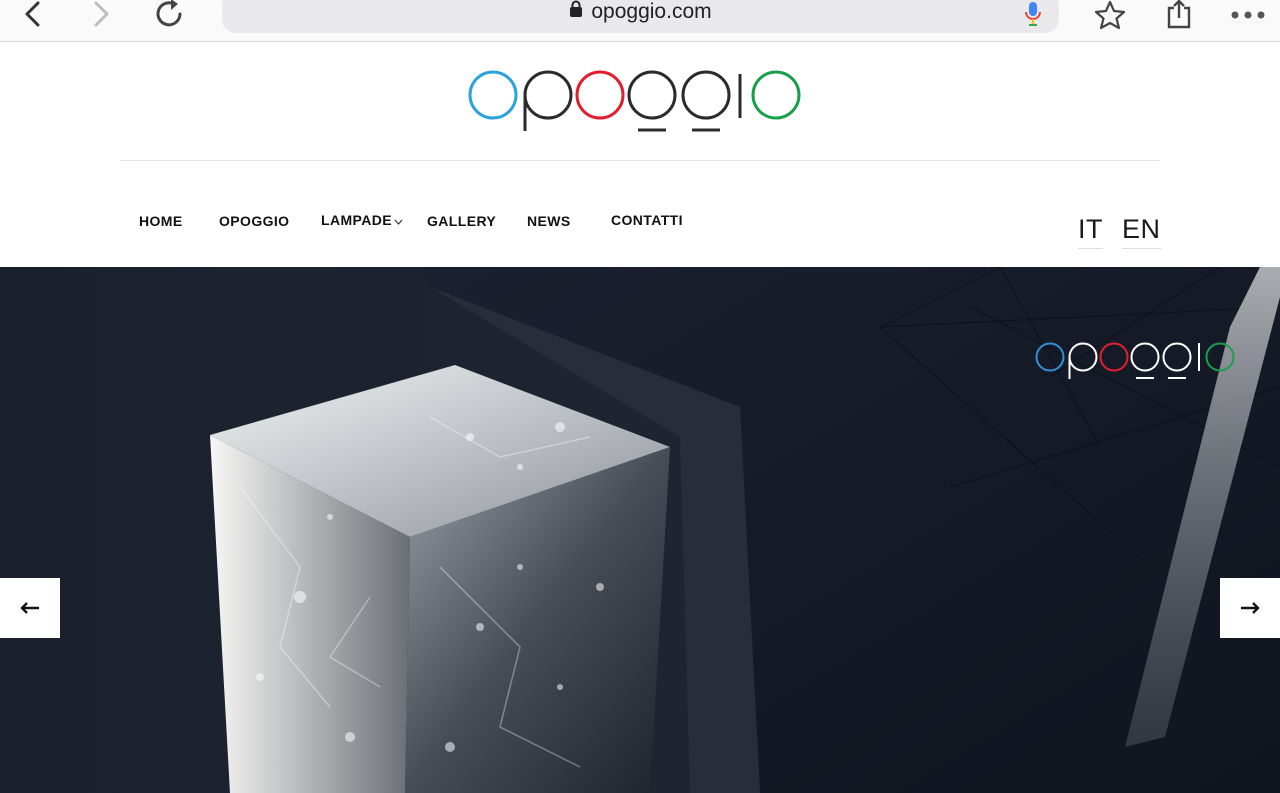  I want to click on star-icon, so click(1110, 15).